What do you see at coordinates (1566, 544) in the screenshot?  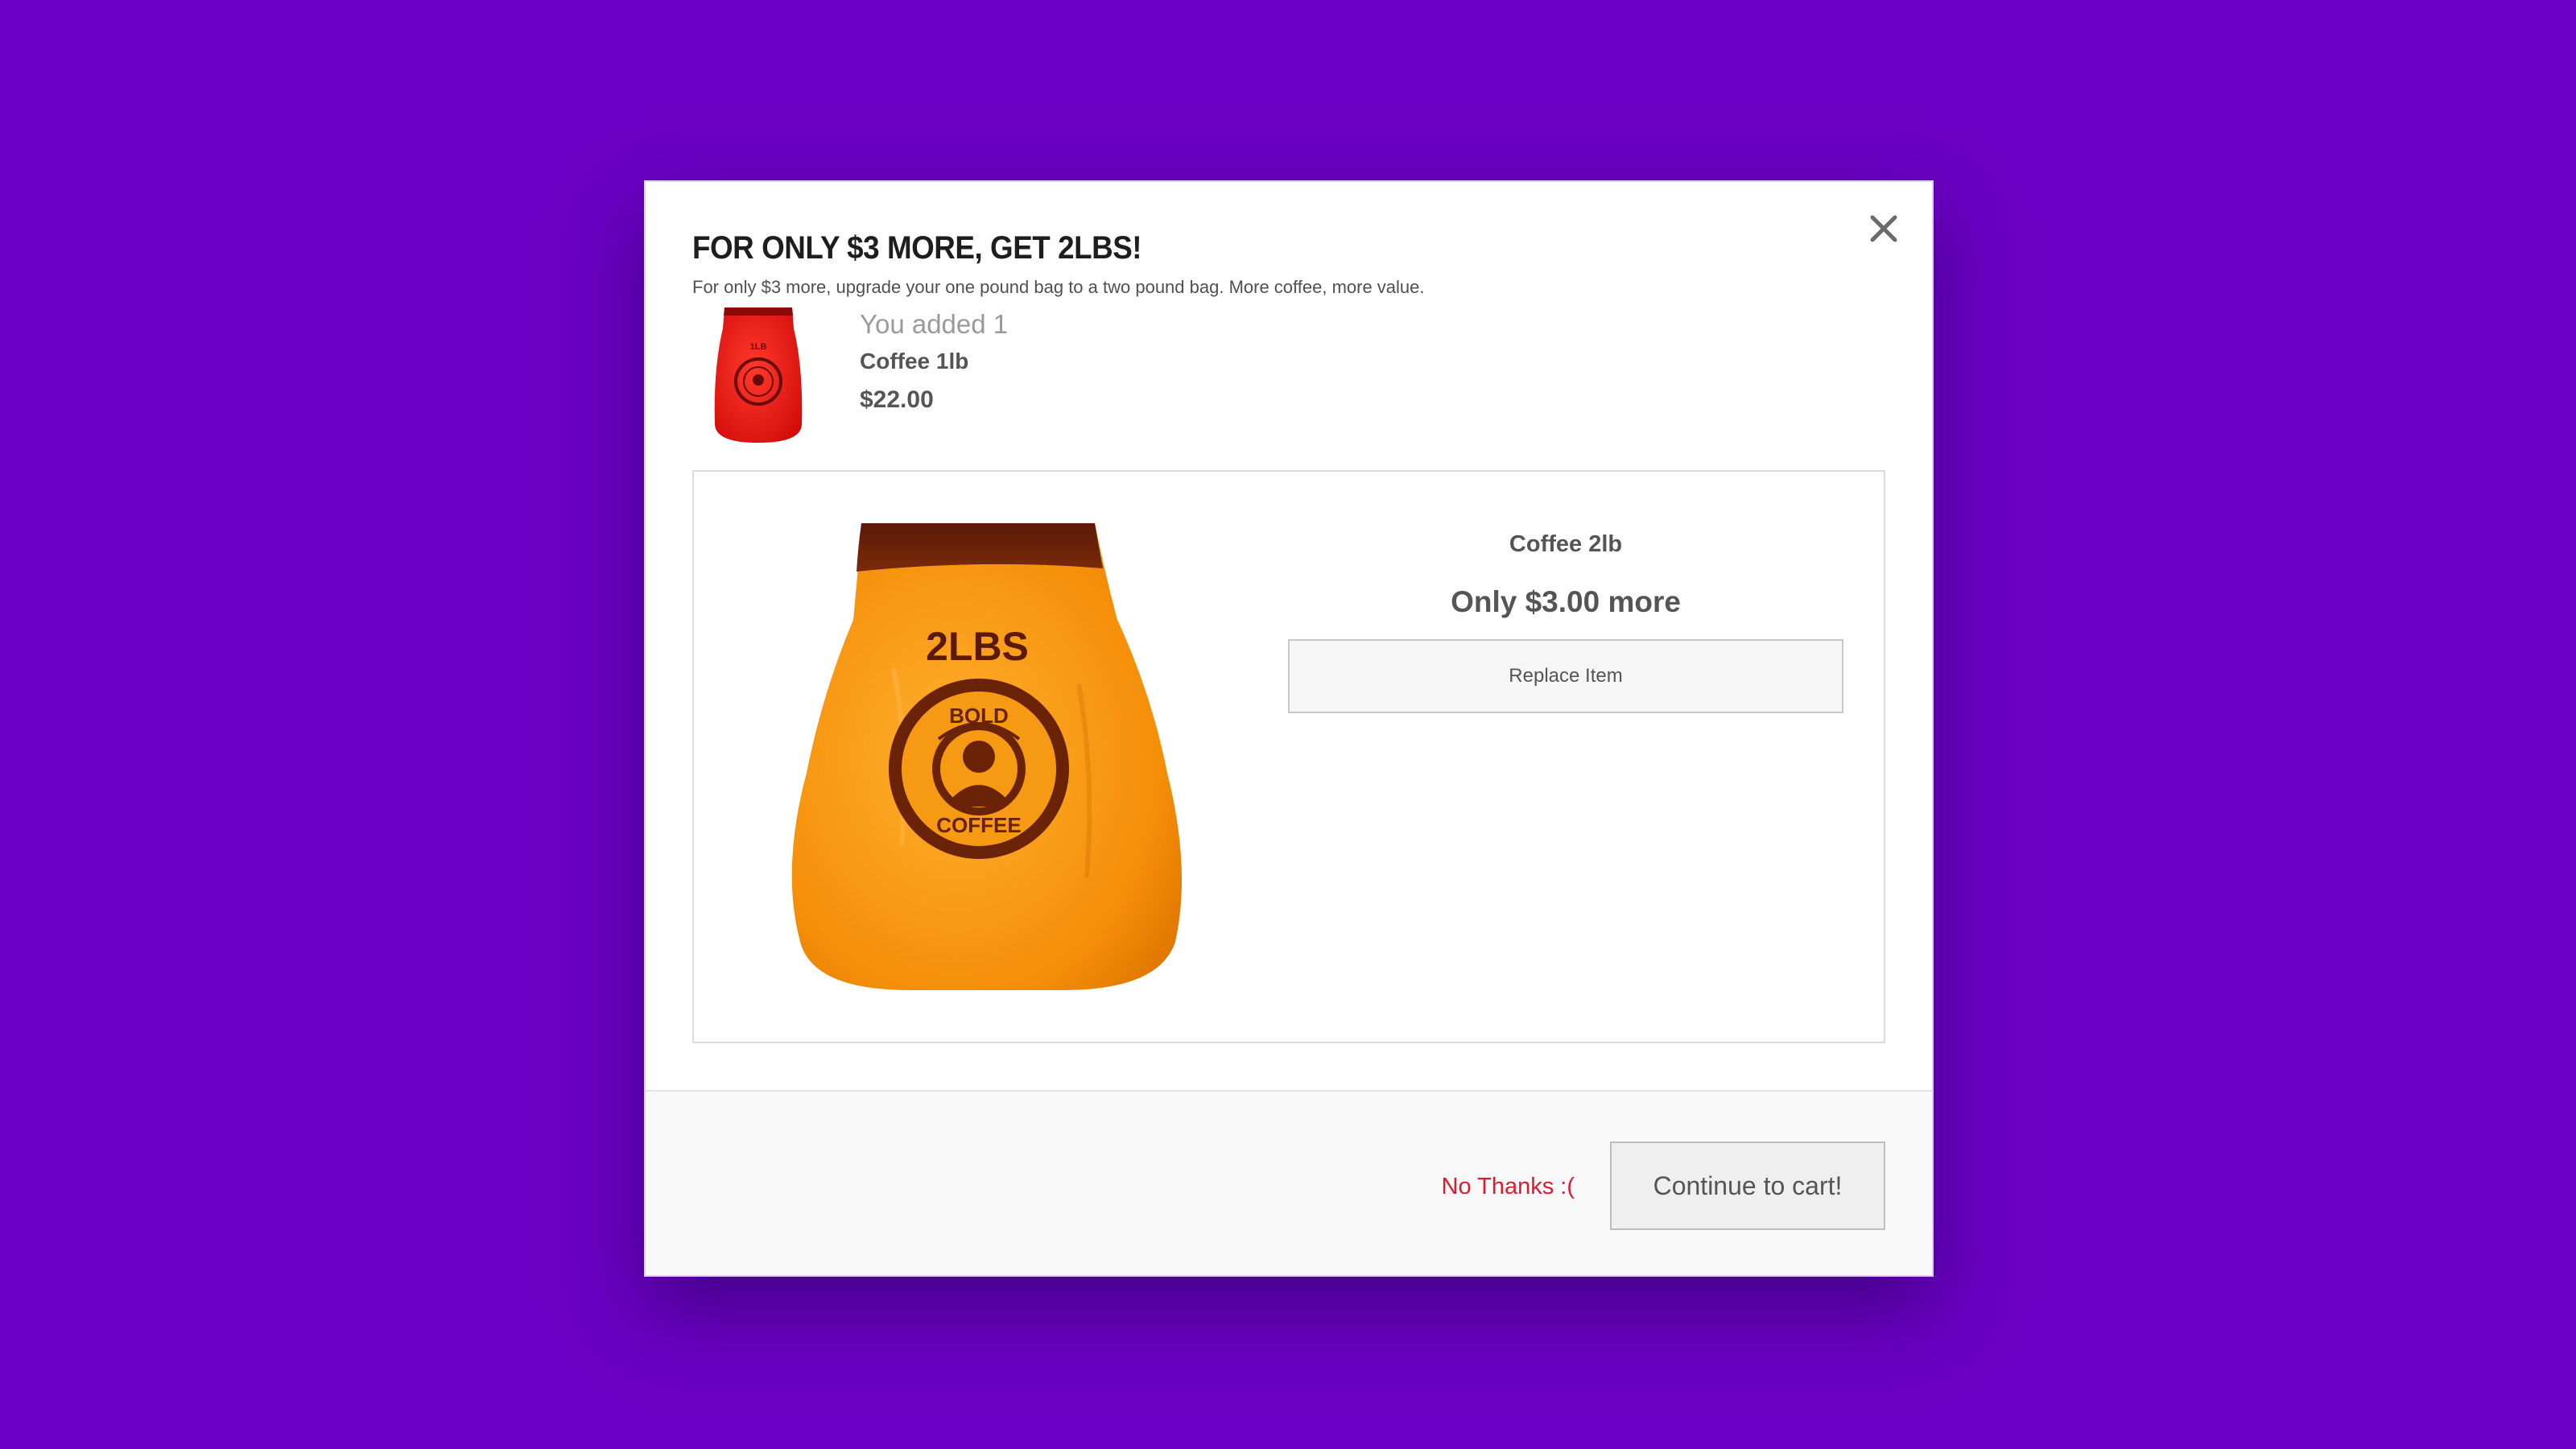 I see `offer-product-name: Coffee 2lb` at bounding box center [1566, 544].